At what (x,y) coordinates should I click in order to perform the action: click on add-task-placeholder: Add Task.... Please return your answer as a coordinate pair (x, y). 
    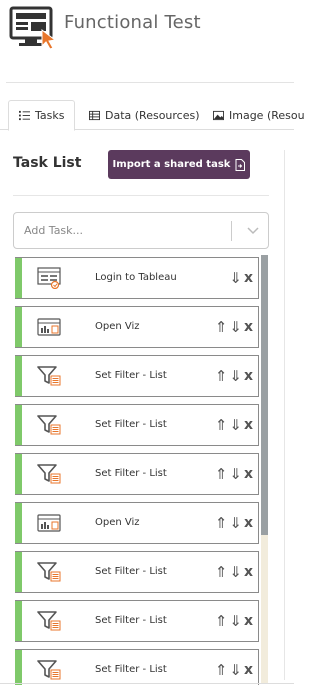
    Looking at the image, I should click on (54, 230).